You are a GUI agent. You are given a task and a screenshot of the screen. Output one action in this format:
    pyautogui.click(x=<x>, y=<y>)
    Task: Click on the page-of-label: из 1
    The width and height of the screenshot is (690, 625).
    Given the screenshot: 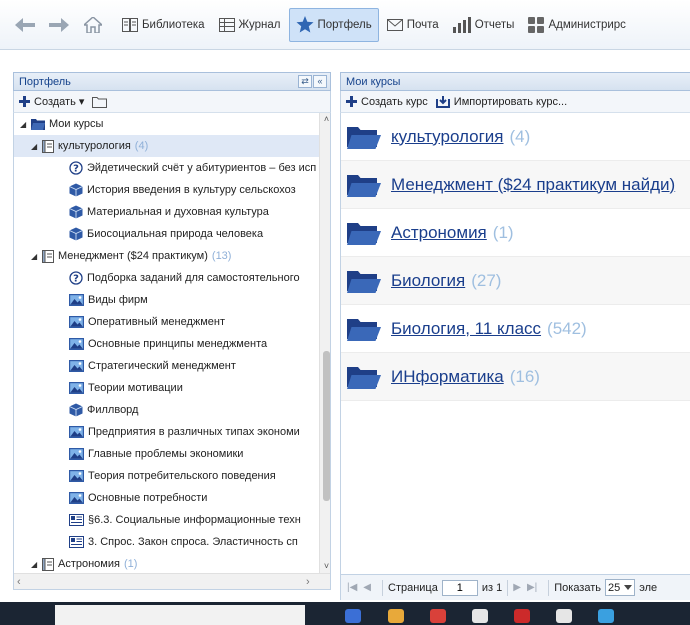 What is the action you would take?
    pyautogui.click(x=492, y=587)
    